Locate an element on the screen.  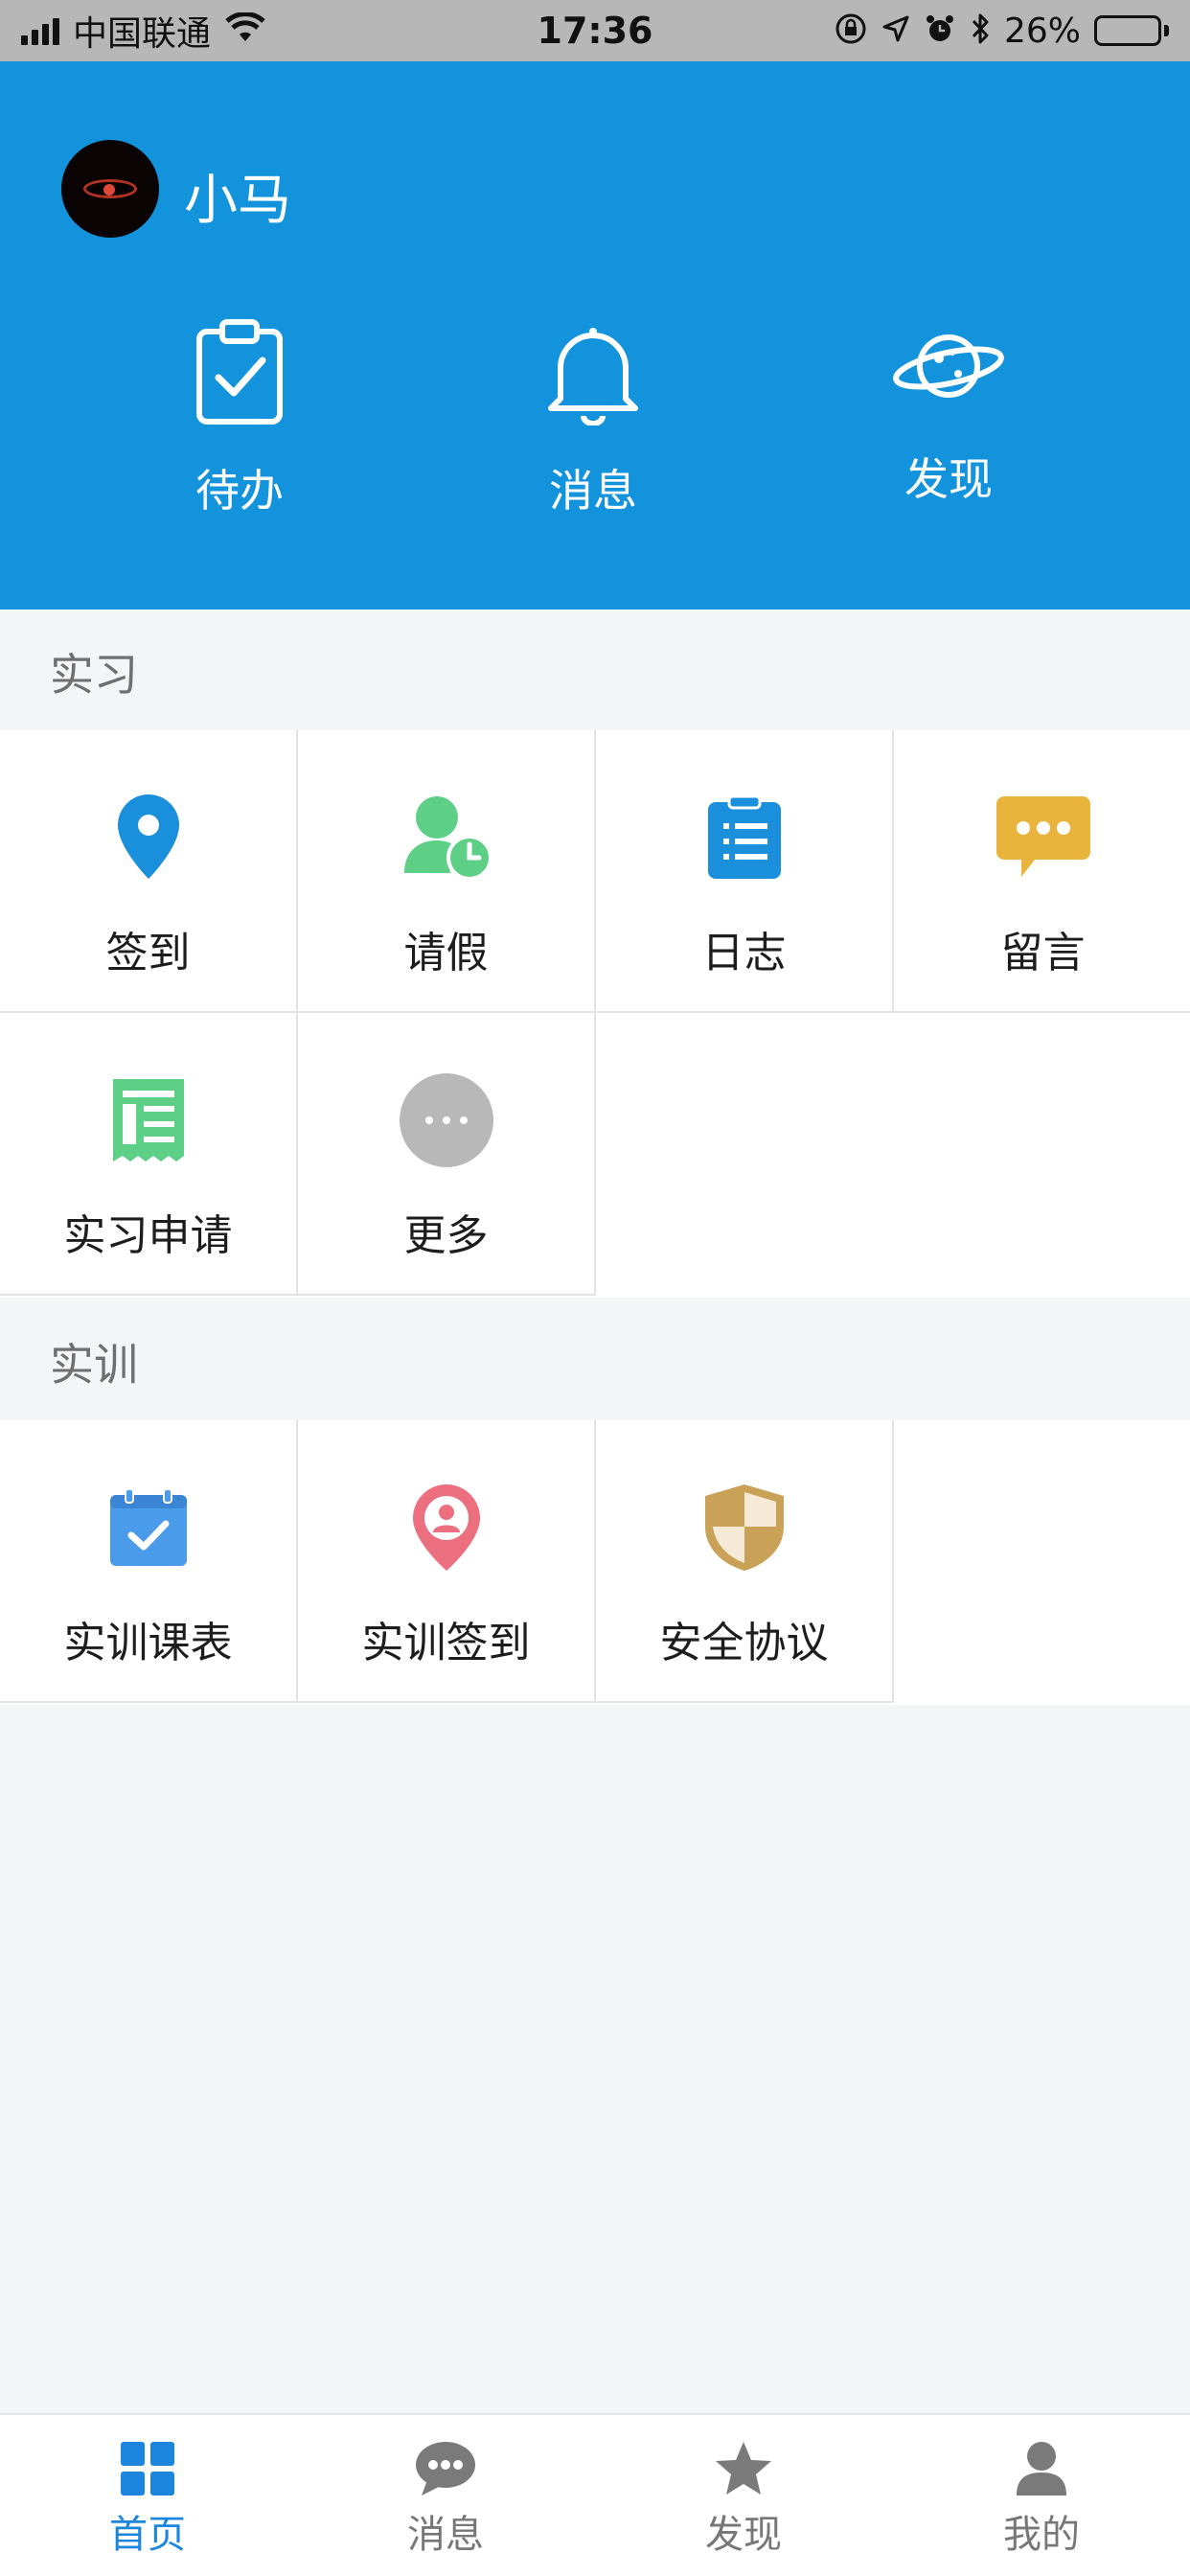
clipboard-check-icon is located at coordinates (240, 372).